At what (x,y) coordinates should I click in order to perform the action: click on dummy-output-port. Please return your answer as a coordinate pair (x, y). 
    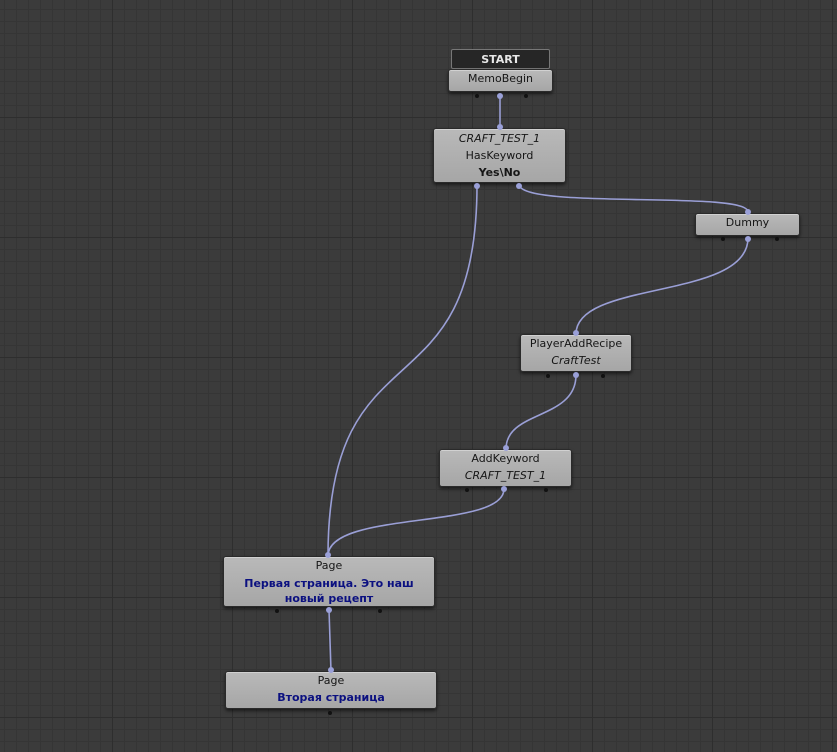
    Looking at the image, I should click on (748, 239).